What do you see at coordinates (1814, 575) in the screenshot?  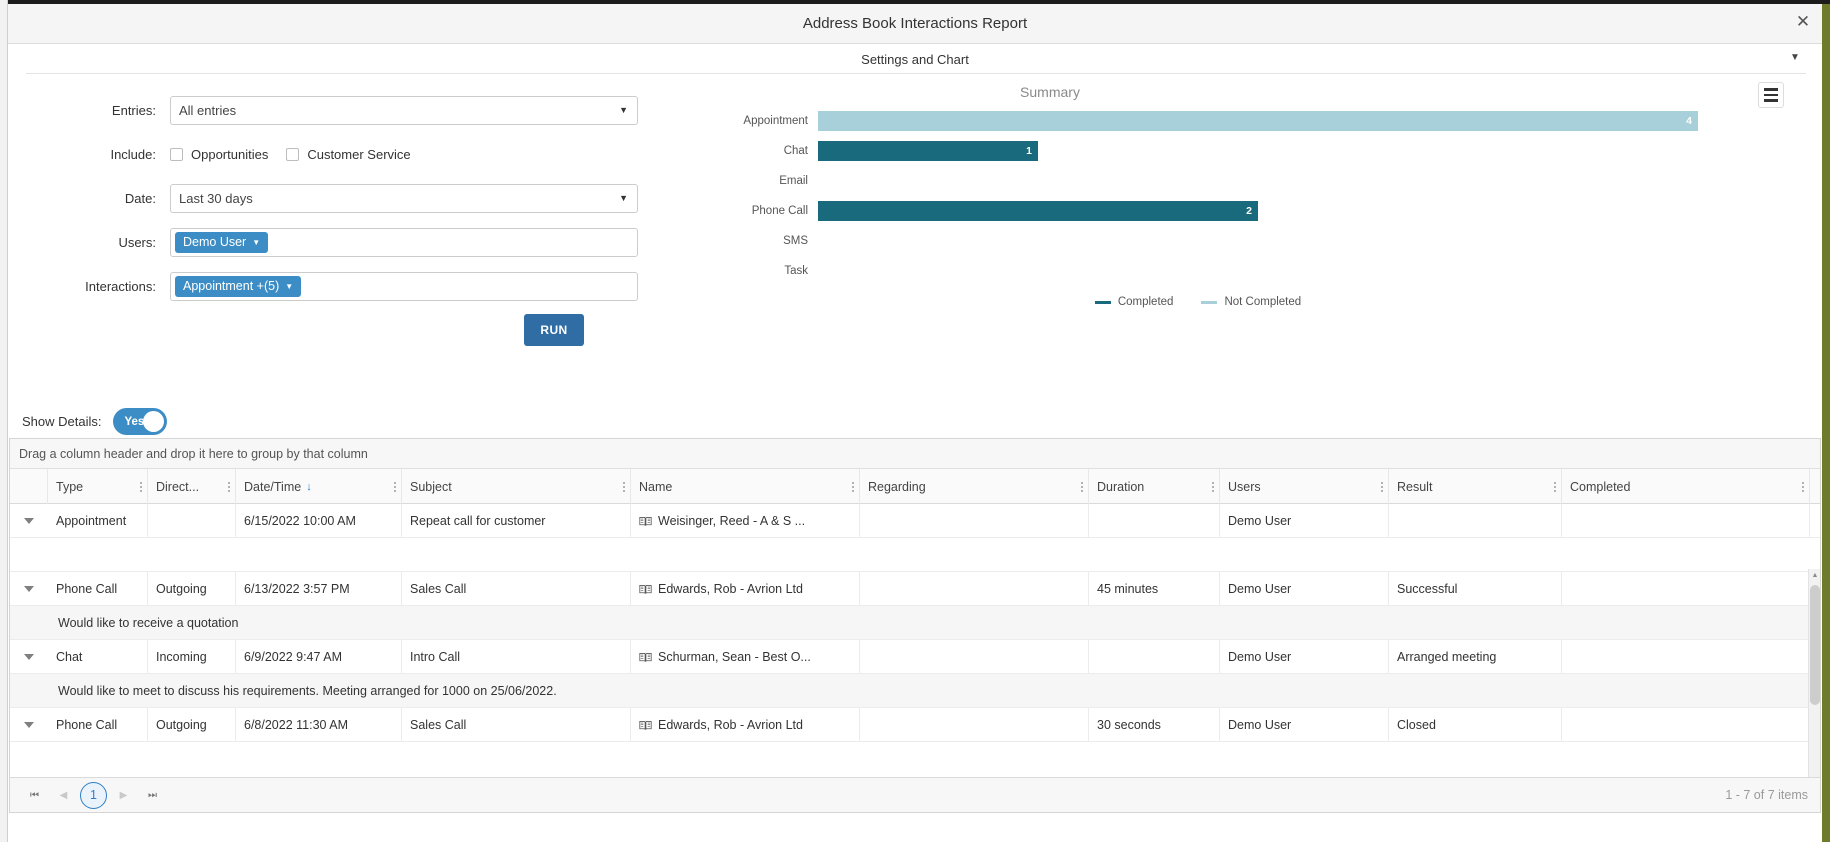 I see `scroll-up-icon: ▲` at bounding box center [1814, 575].